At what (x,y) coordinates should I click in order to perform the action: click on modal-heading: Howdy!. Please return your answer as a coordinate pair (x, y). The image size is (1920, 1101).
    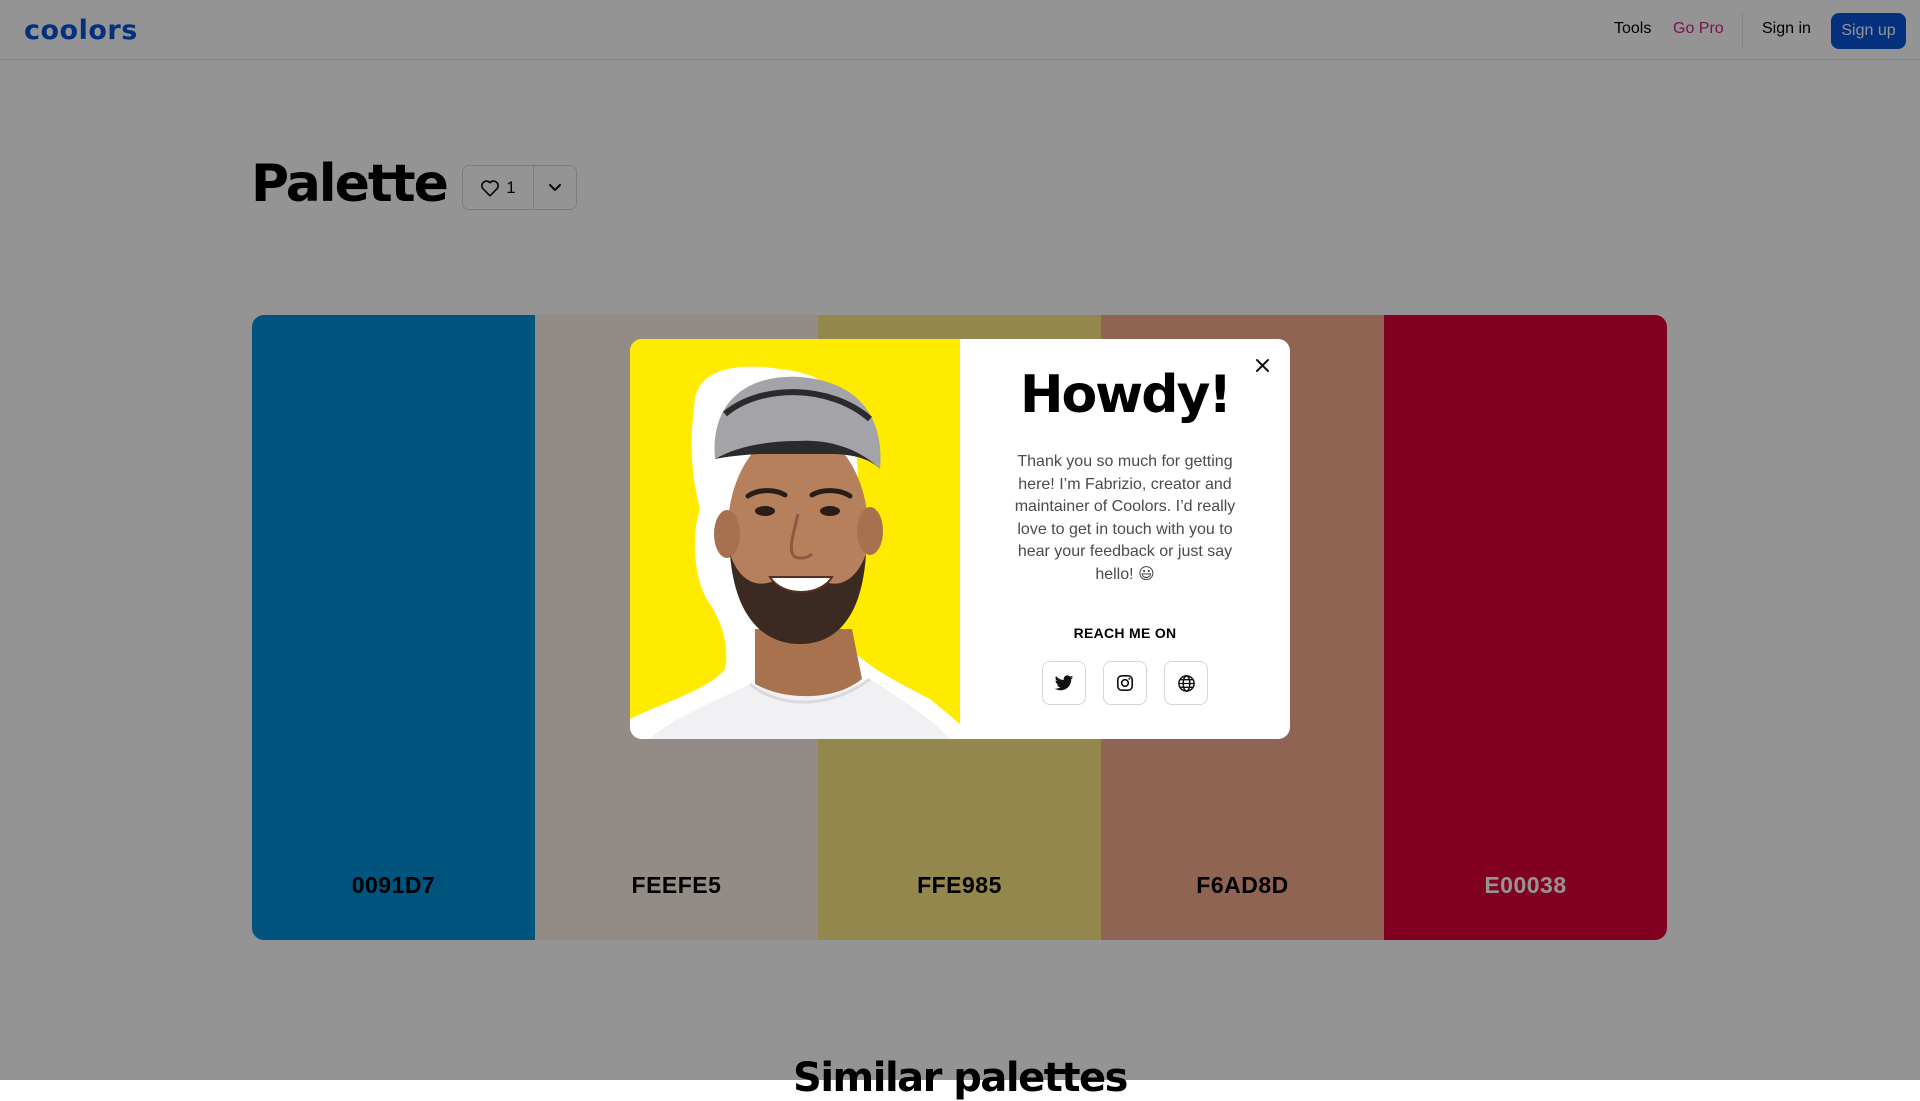
    Looking at the image, I should click on (1125, 395).